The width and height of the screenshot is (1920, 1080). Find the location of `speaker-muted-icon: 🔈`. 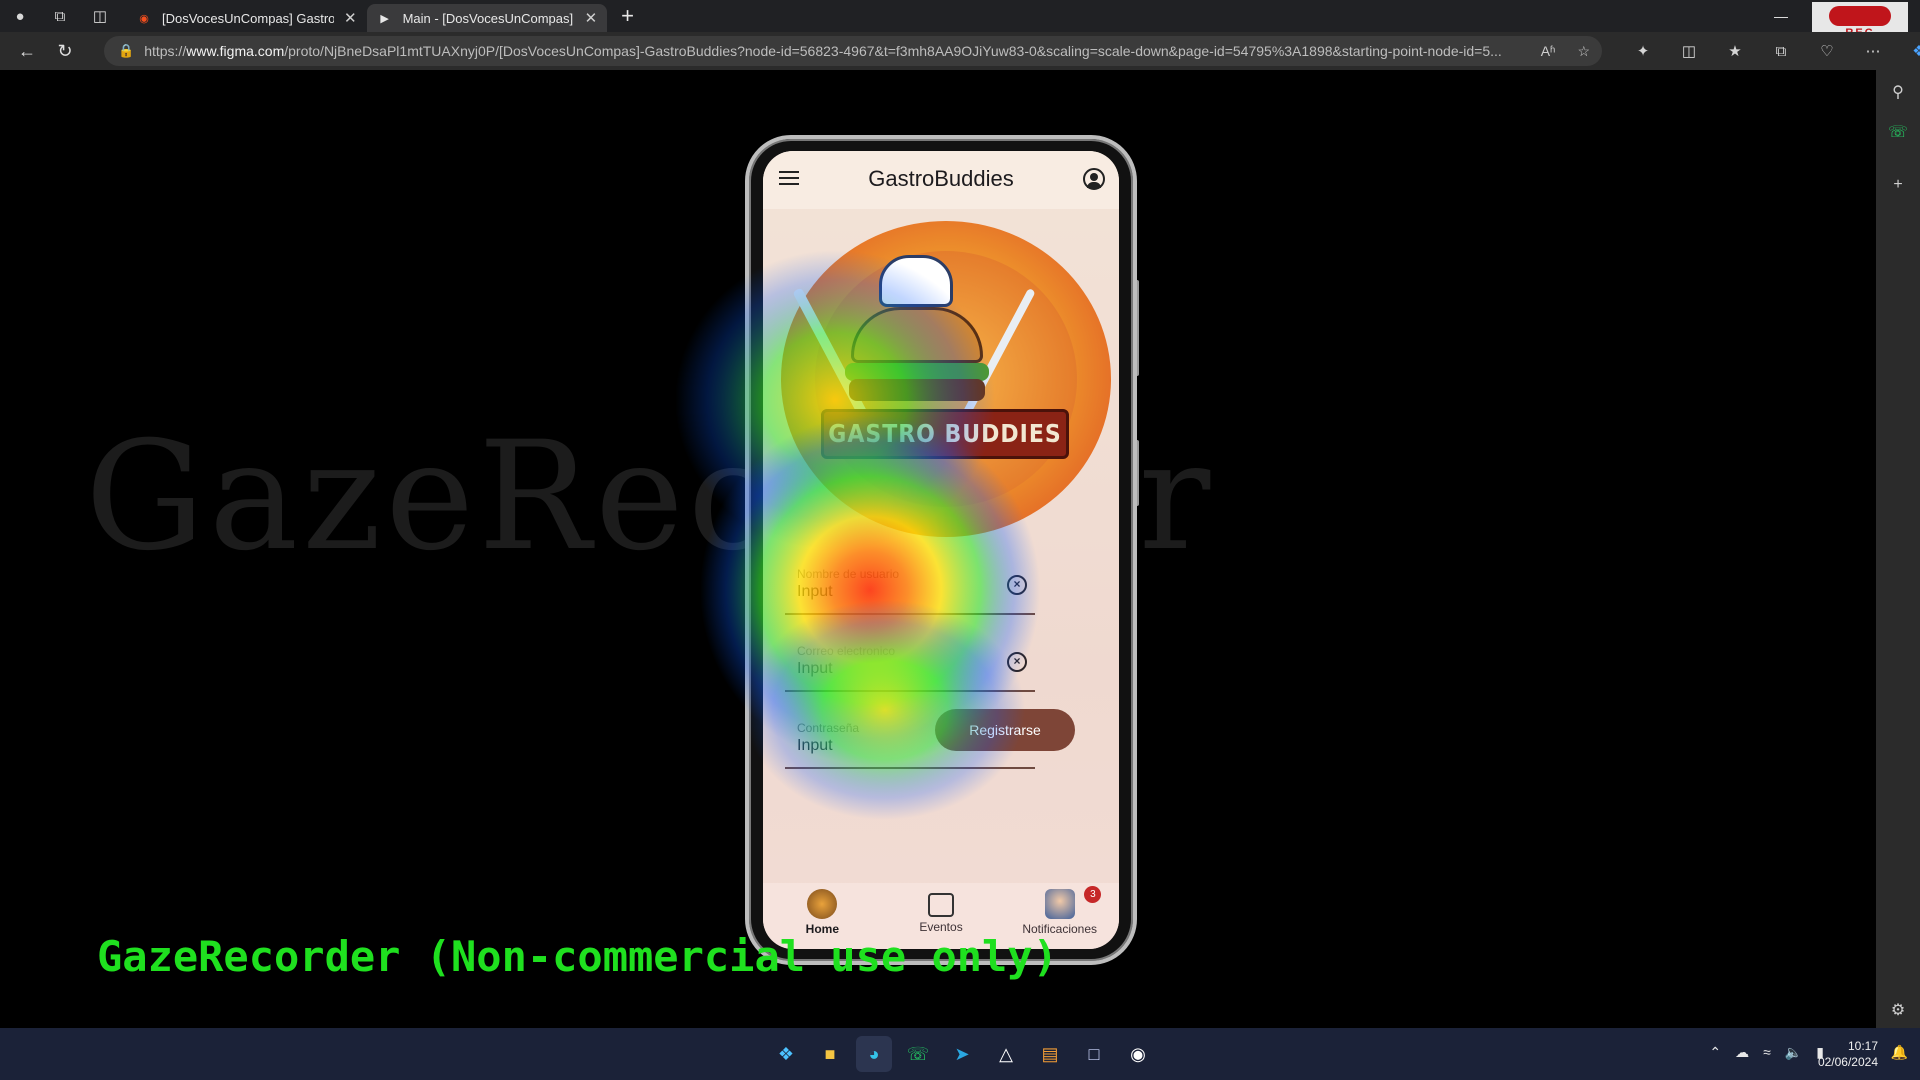

speaker-muted-icon: 🔈 is located at coordinates (1793, 1052).